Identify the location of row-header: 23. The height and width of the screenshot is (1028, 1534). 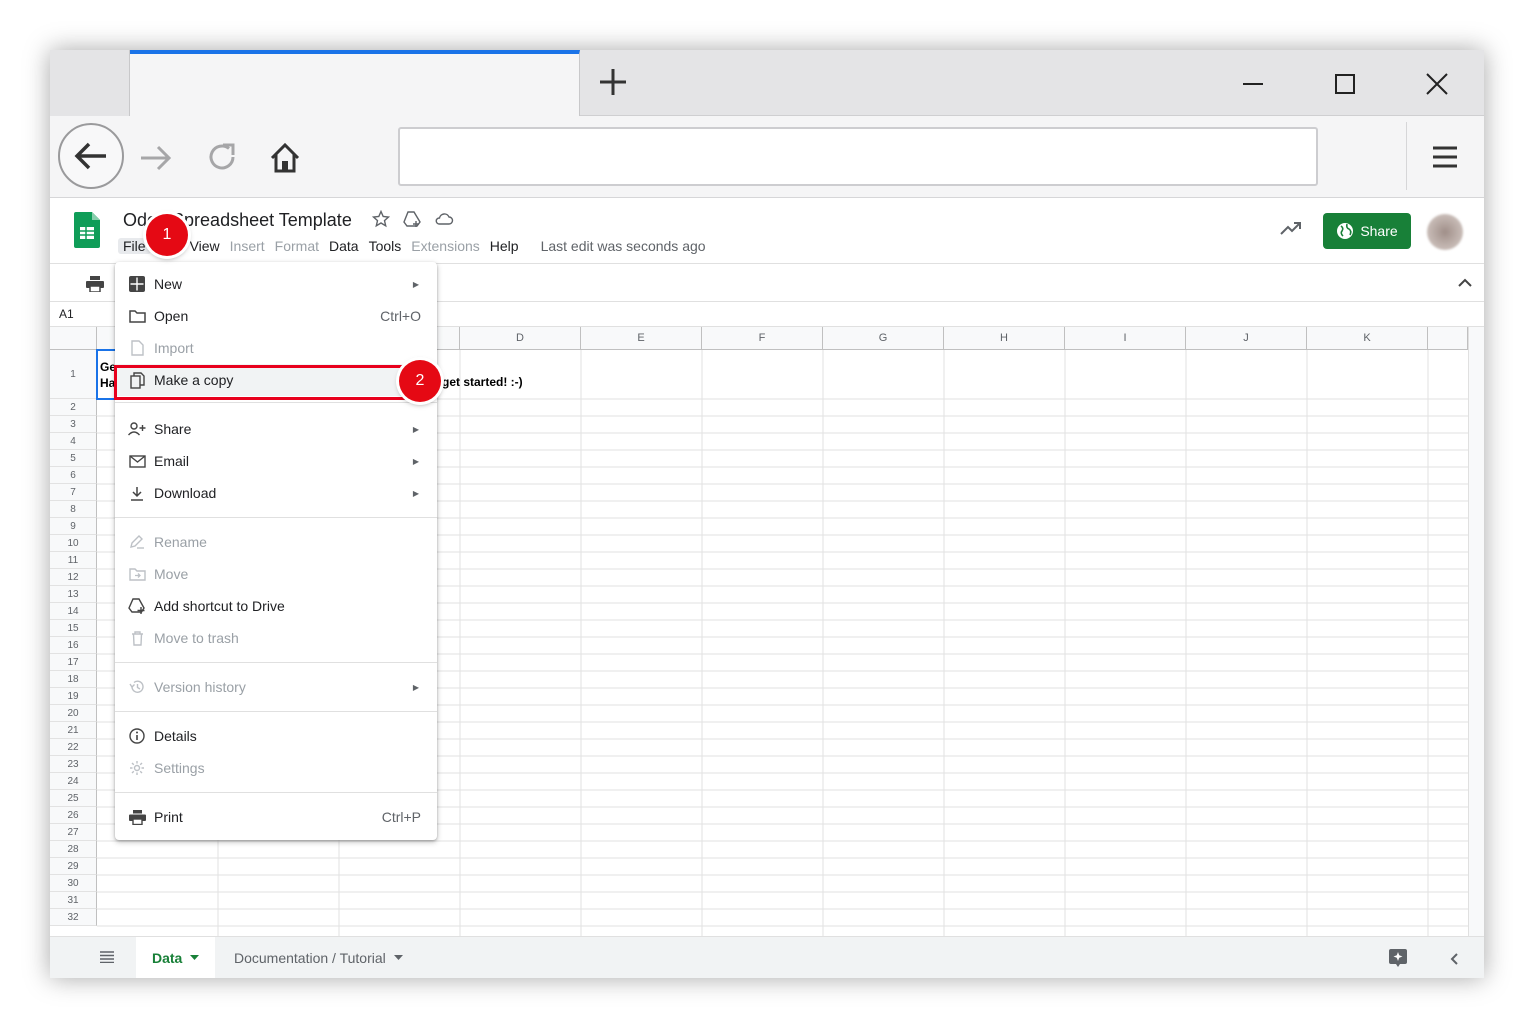
(73, 764).